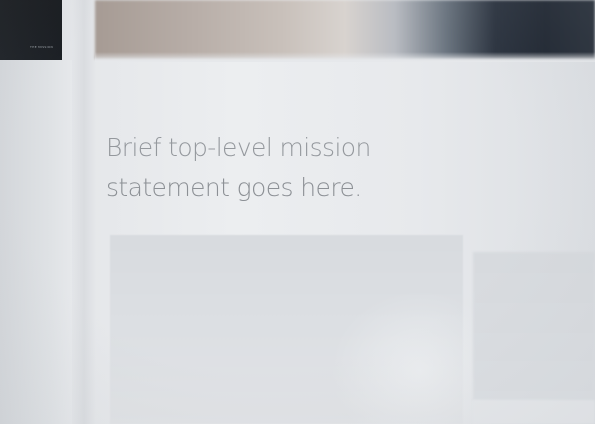 Image resolution: width=595 pixels, height=424 pixels. Describe the element at coordinates (234, 187) in the screenshot. I see `mission-line-2: statement goes here.` at that location.